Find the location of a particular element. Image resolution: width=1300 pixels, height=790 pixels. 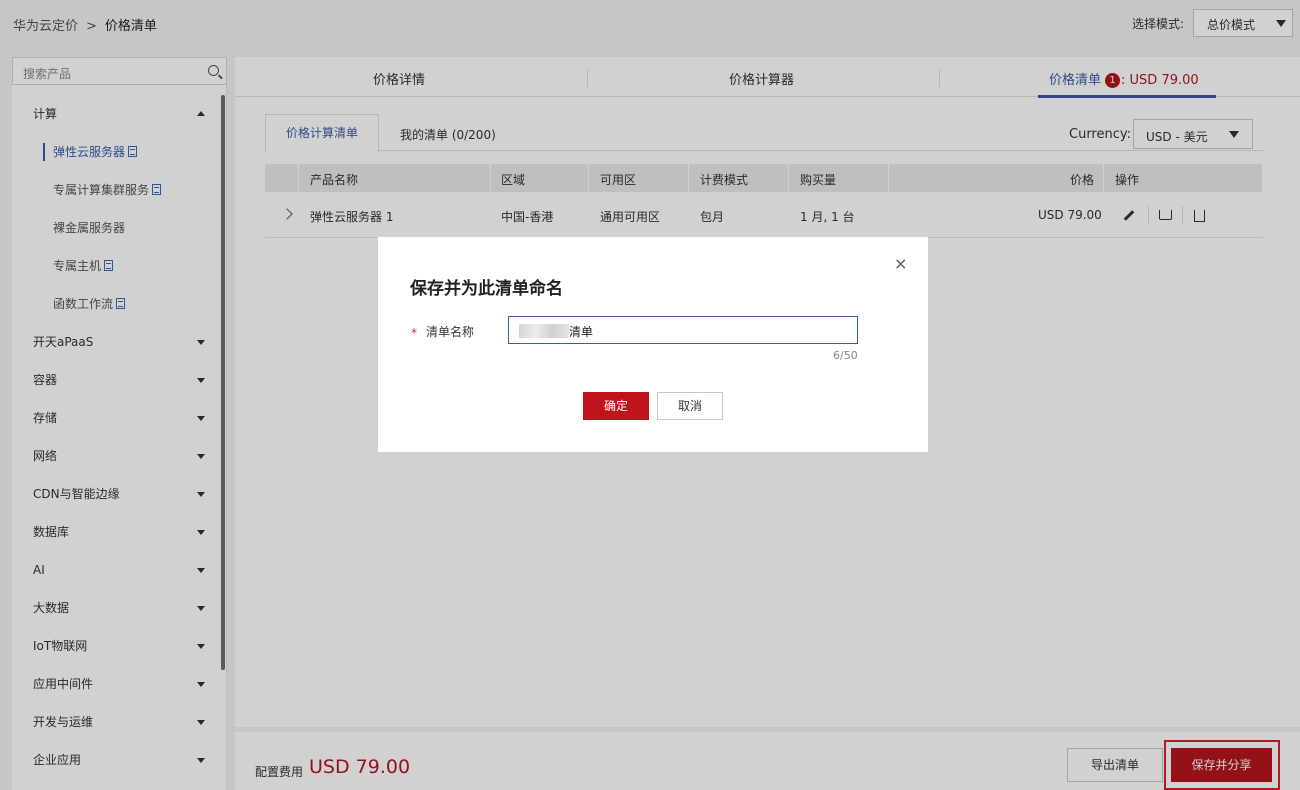

required-mark: * is located at coordinates (414, 333).